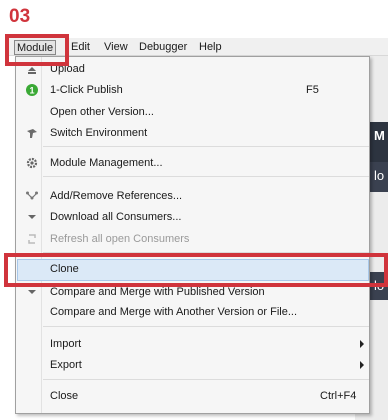 Image resolution: width=388 pixels, height=420 pixels. What do you see at coordinates (193, 90) in the screenshot?
I see `menu-item-1-click-publish: 1 1-Click Publish F5` at bounding box center [193, 90].